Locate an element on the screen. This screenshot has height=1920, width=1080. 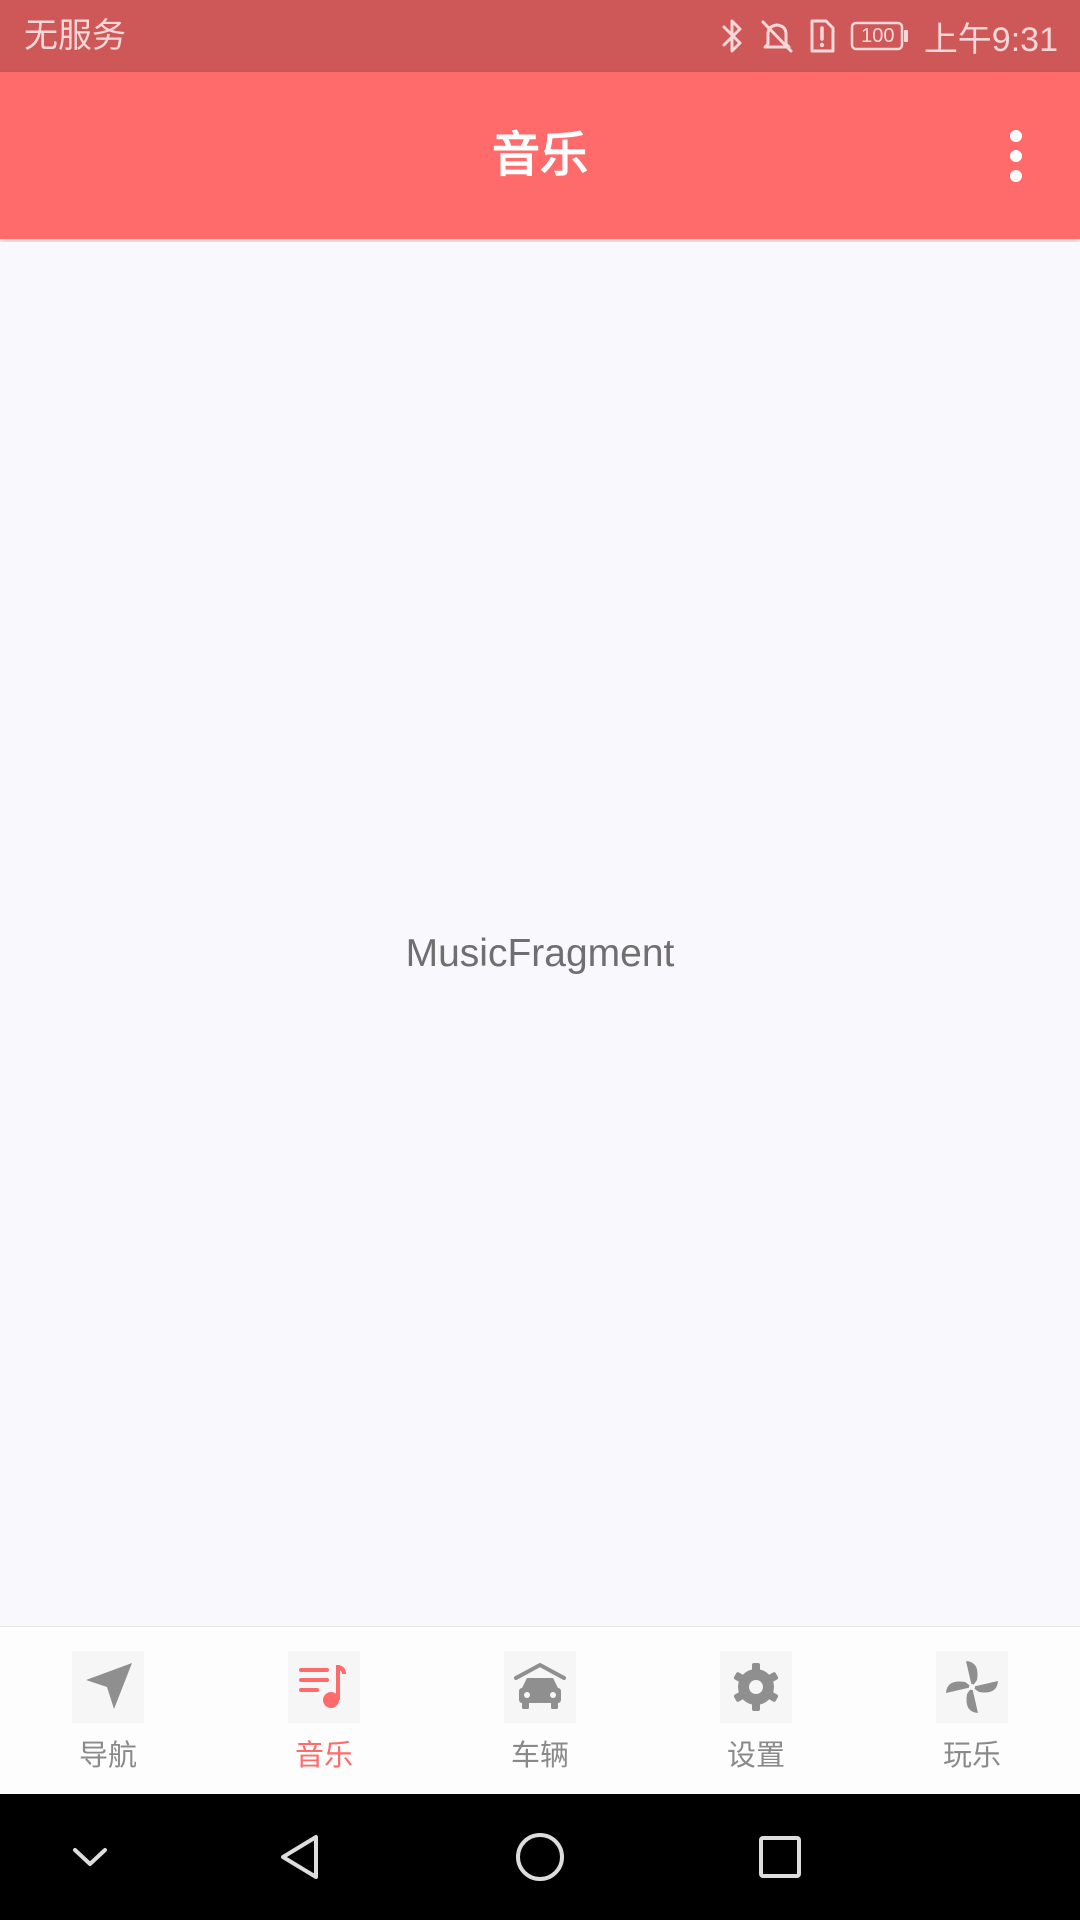
bottom-navigation: 导航 音乐 车辆 设置 玩乐 is located at coordinates (540, 1710).